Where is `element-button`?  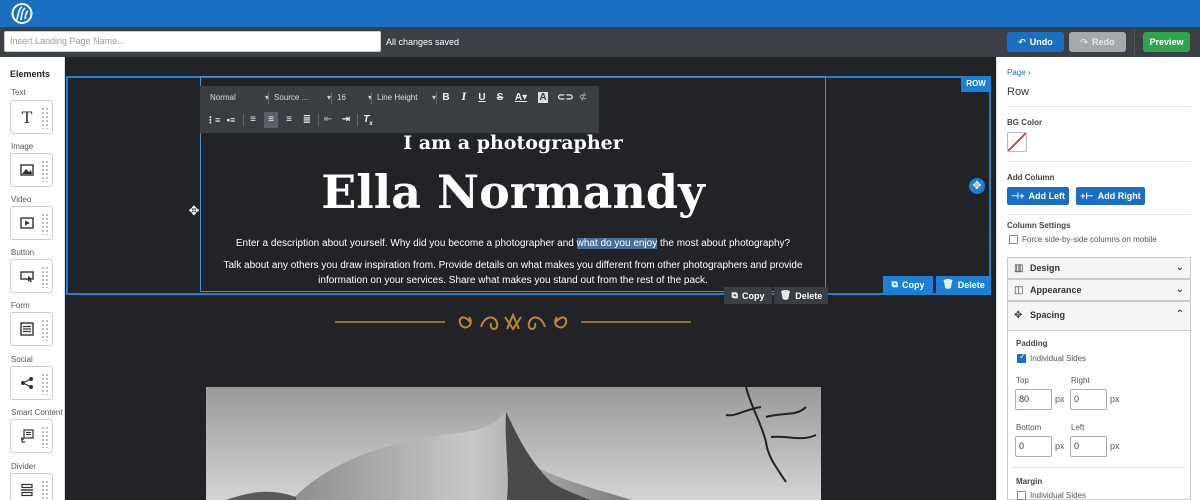 element-button is located at coordinates (31, 276).